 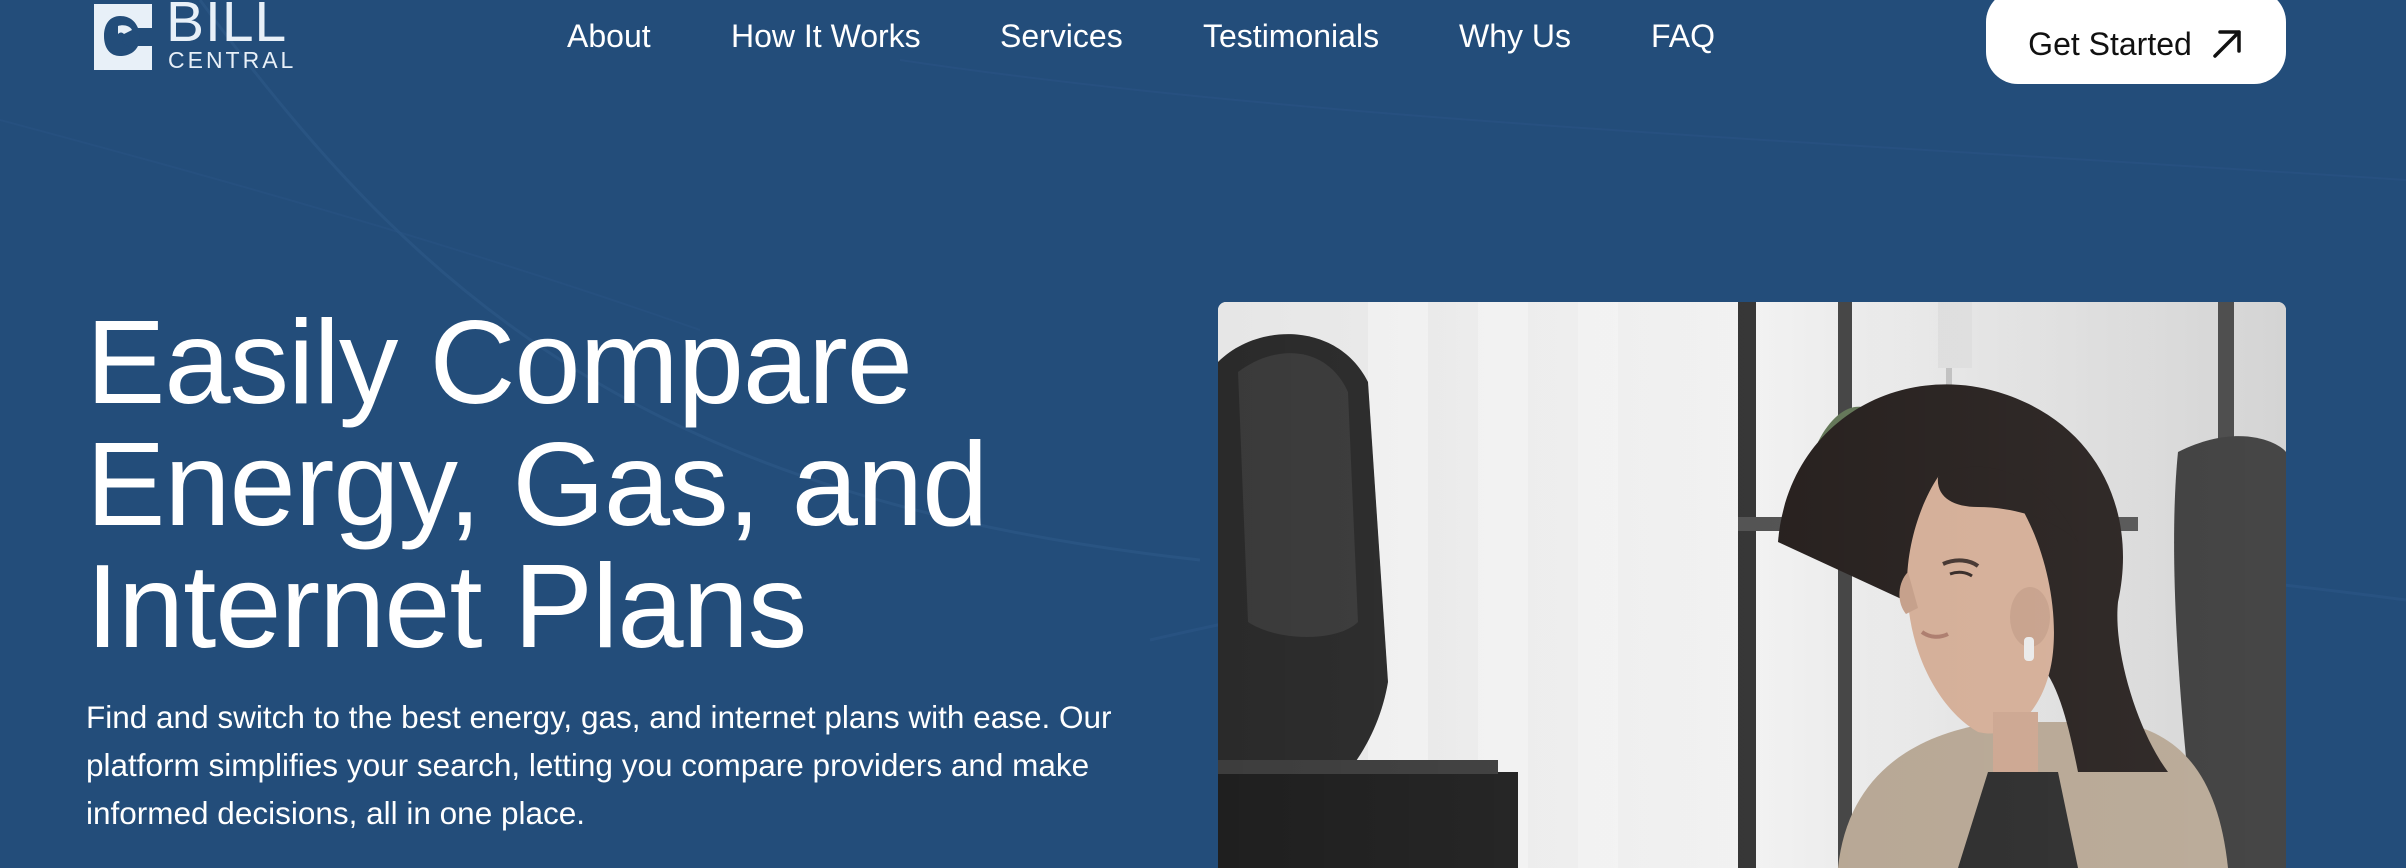 What do you see at coordinates (499, 362) in the screenshot?
I see `hero-title-line-1: Easily Compare` at bounding box center [499, 362].